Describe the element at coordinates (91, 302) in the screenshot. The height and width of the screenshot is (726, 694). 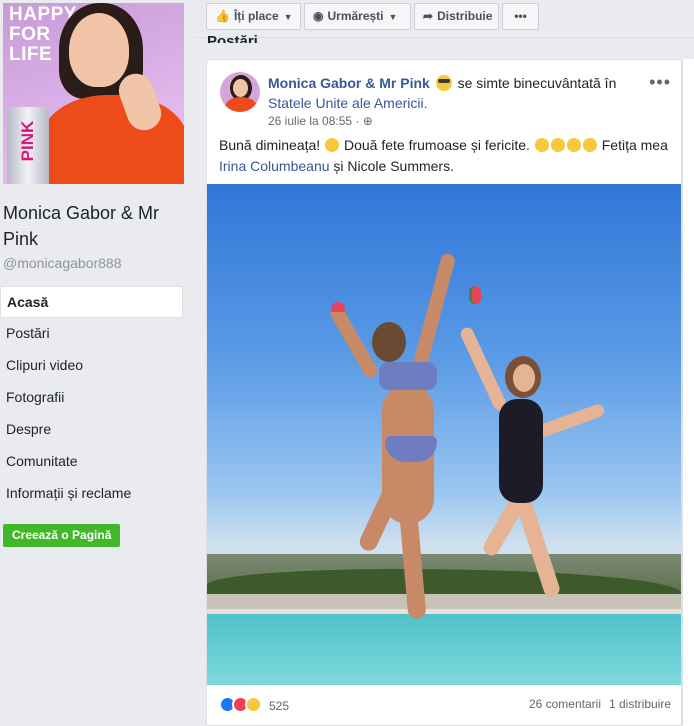
I see `nav-item-home: Acasă` at that location.